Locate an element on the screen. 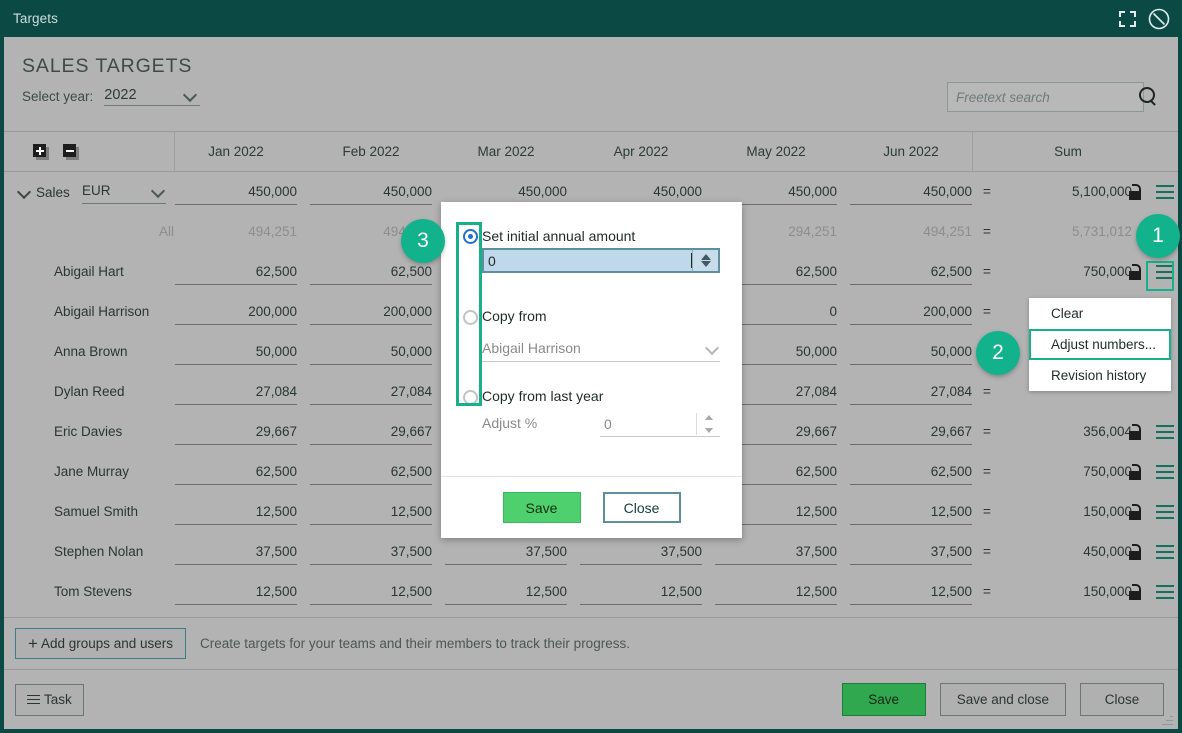 The image size is (1182, 733). adjust-percent-input: 0 is located at coordinates (660, 424).